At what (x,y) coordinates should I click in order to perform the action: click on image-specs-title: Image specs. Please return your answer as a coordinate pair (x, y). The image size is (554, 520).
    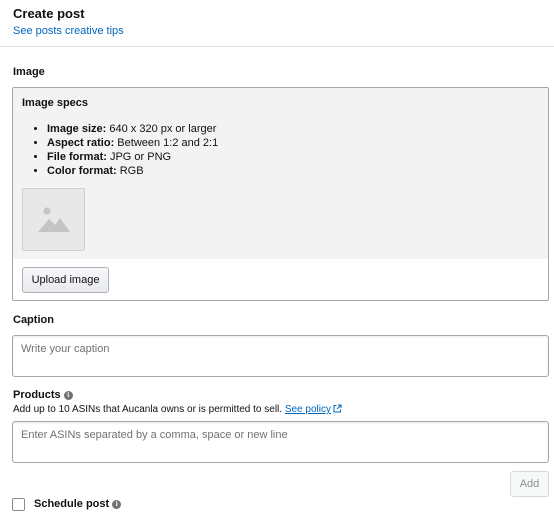
    Looking at the image, I should click on (55, 103).